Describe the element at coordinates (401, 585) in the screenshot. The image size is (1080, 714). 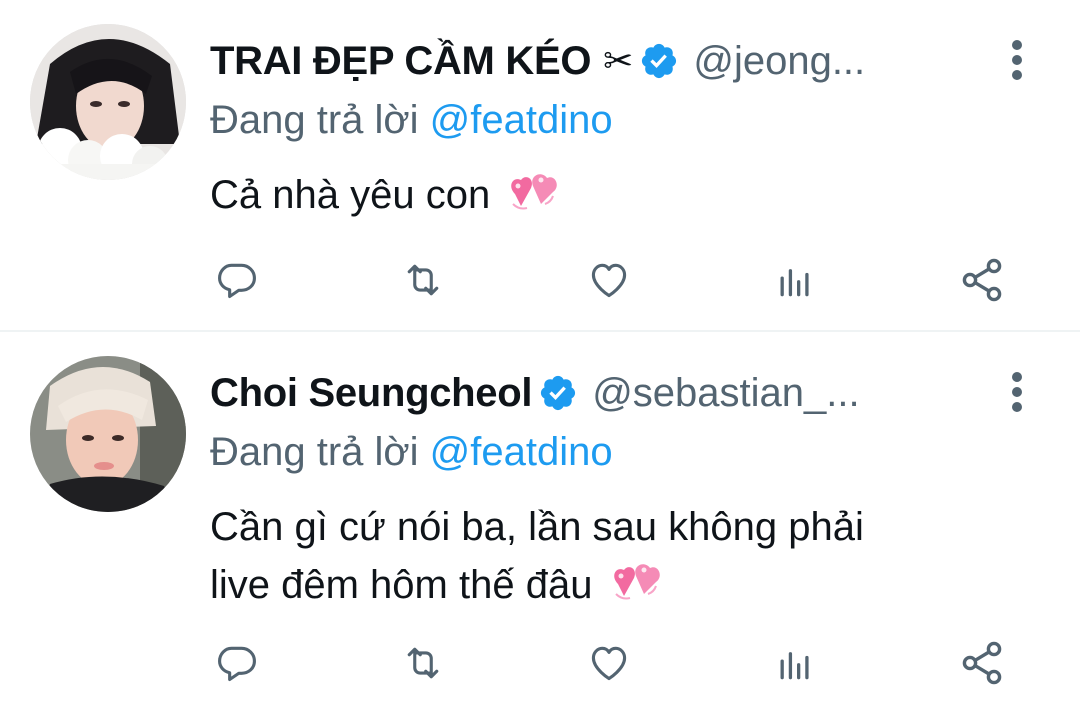
I see `tweet-text-content: live đêm hôm thế đâu` at that location.